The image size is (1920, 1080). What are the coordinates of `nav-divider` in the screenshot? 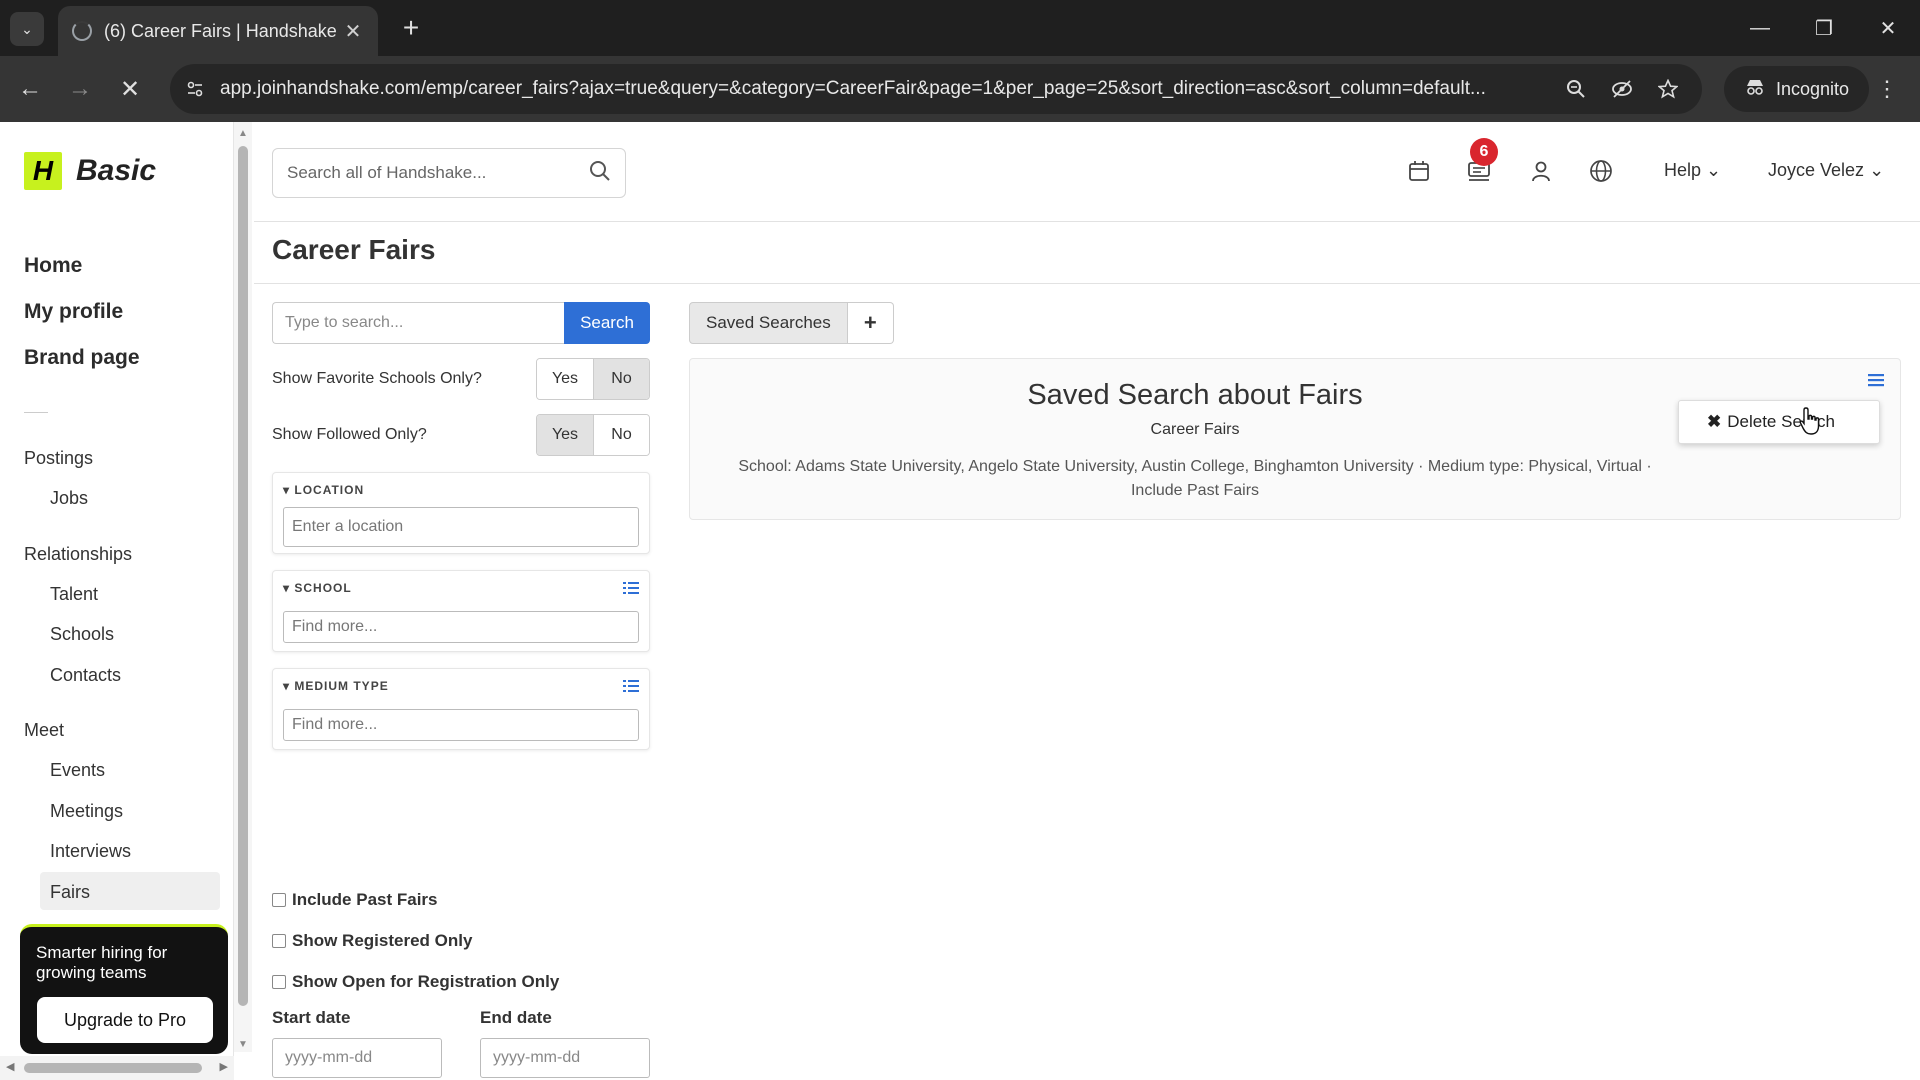 It's located at (36, 412).